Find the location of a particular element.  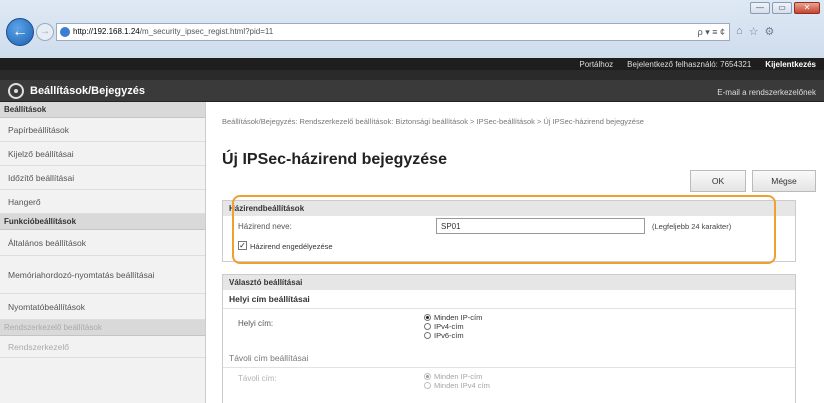

tools-icon: ⚙ is located at coordinates (770, 31).